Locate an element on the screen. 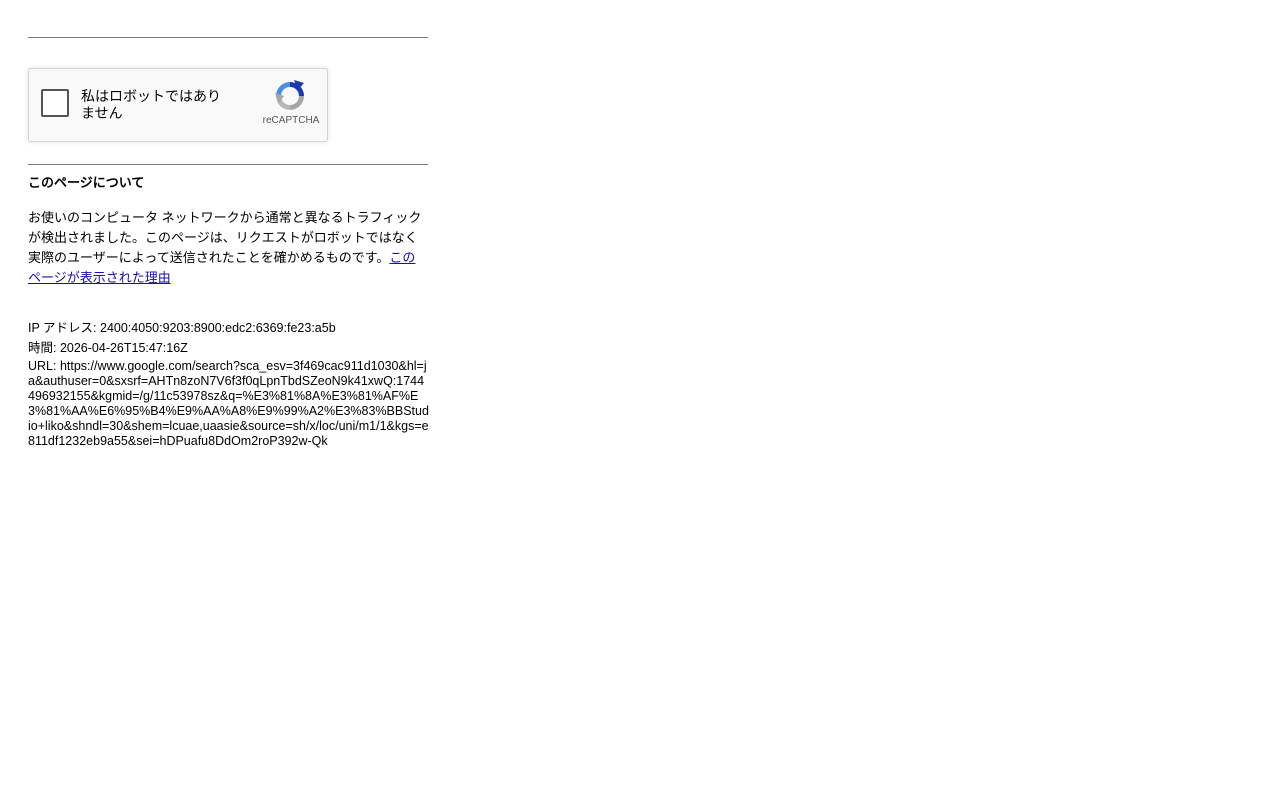  recaptcha-widget: 私はロボットではありません reCAPTCHA is located at coordinates (178, 105).